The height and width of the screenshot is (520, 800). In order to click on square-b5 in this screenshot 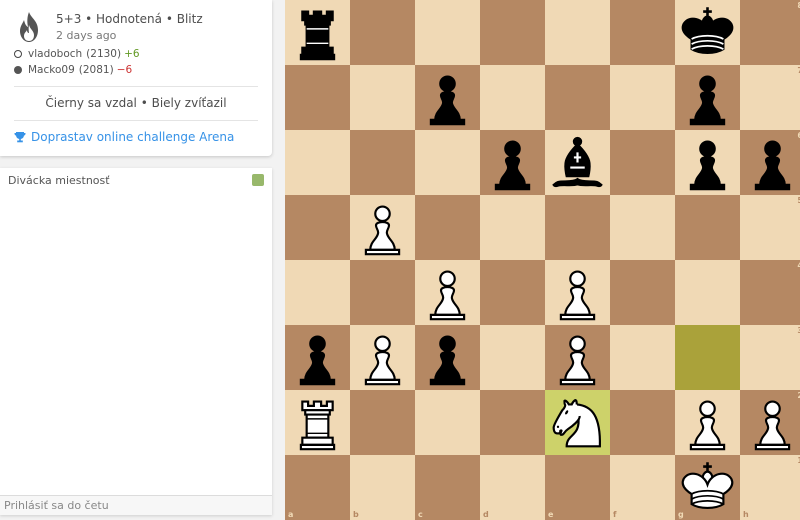, I will do `click(382, 227)`.